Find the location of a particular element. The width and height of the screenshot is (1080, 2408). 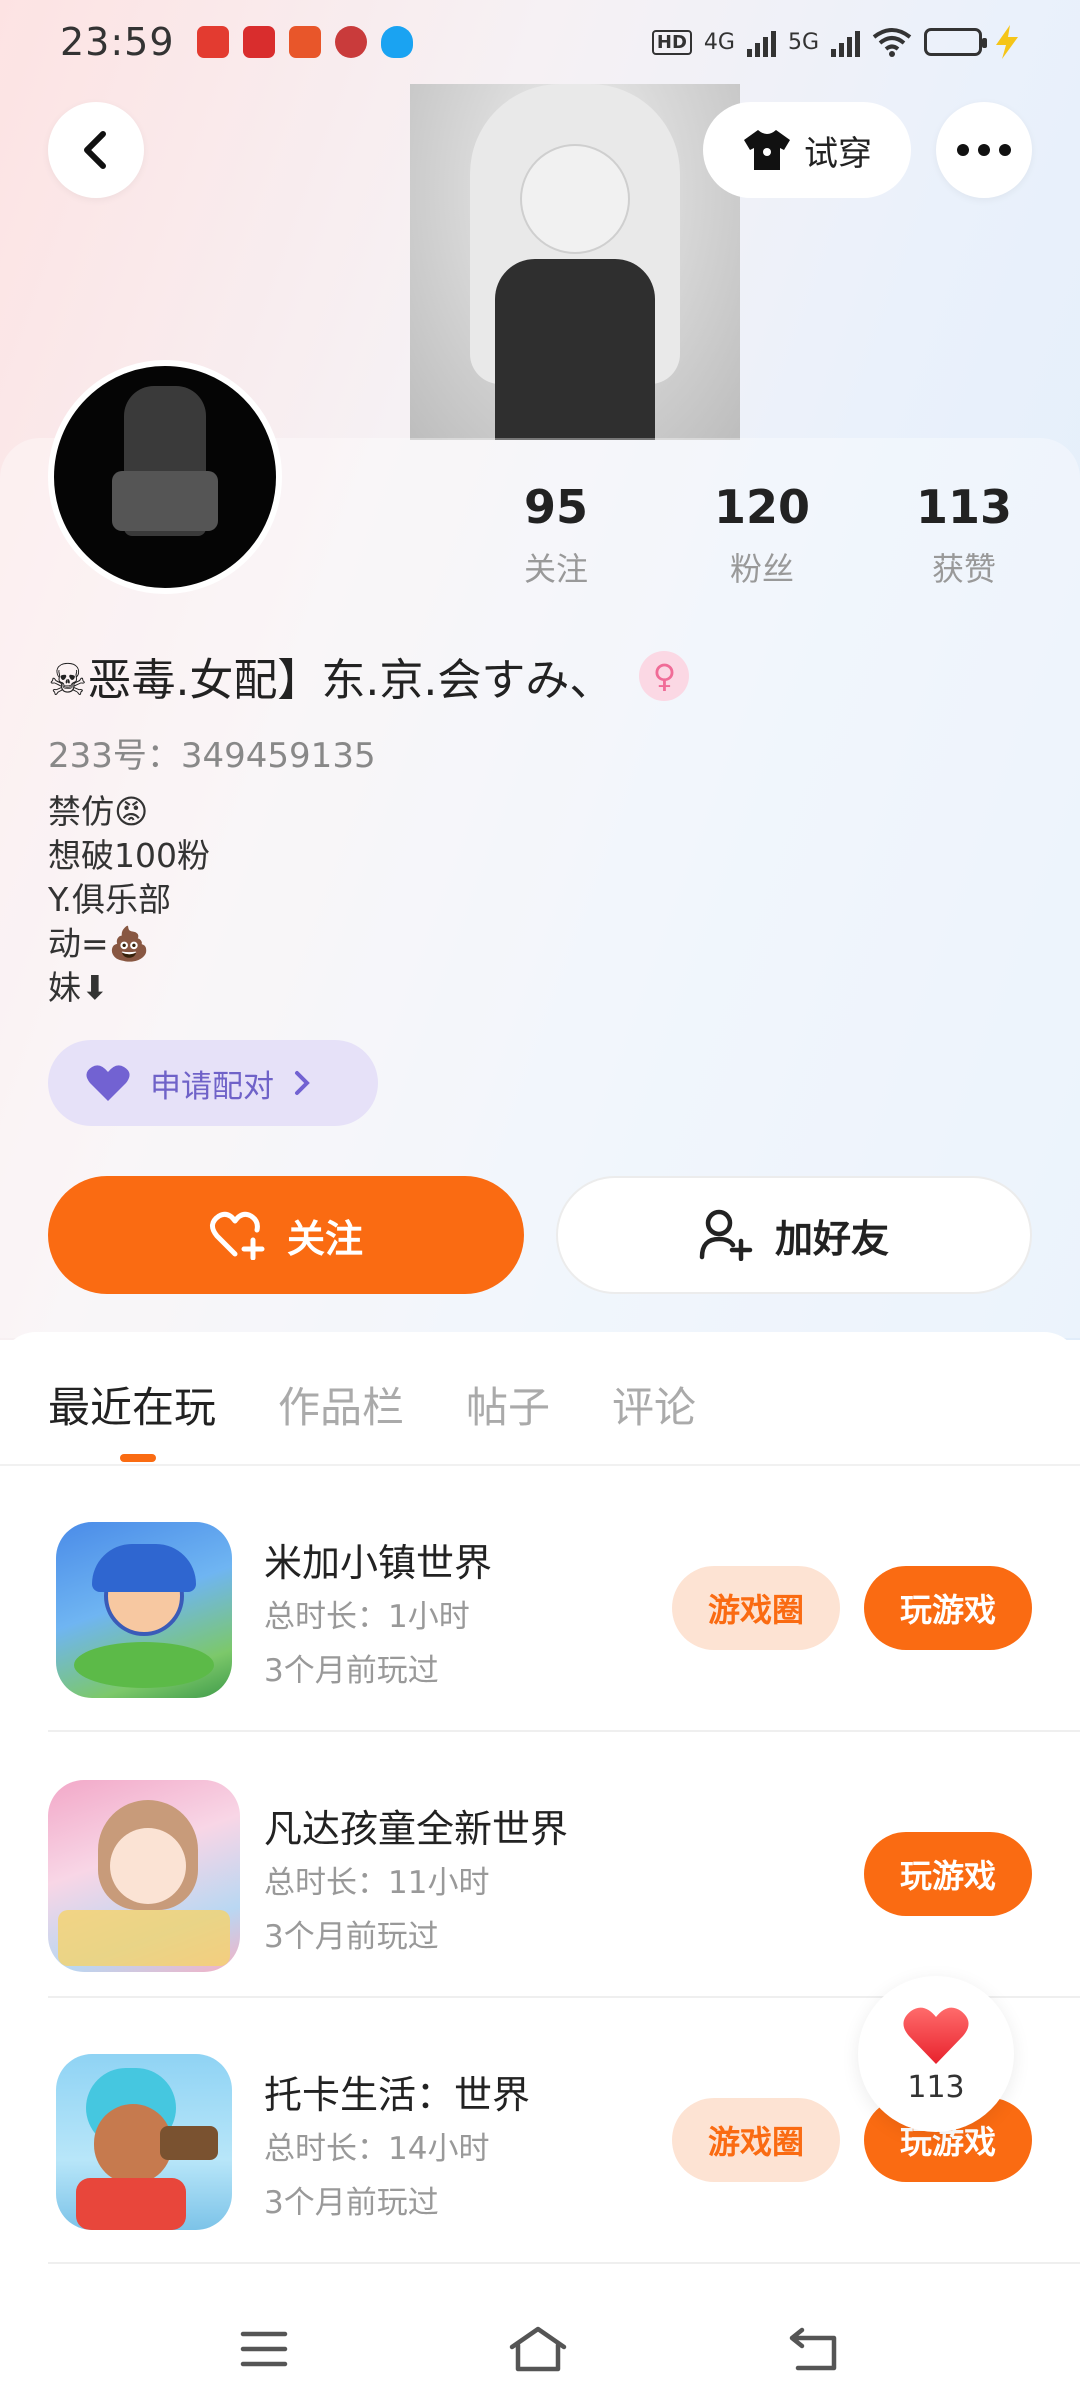

chevron-left-icon is located at coordinates (95, 150).